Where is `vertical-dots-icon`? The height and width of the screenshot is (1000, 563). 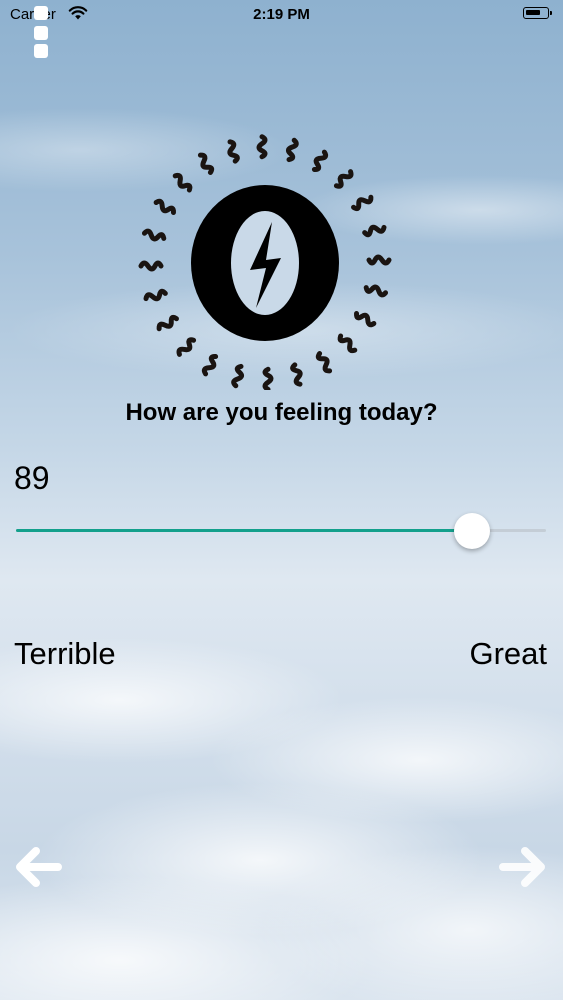
vertical-dots-icon is located at coordinates (41, 33).